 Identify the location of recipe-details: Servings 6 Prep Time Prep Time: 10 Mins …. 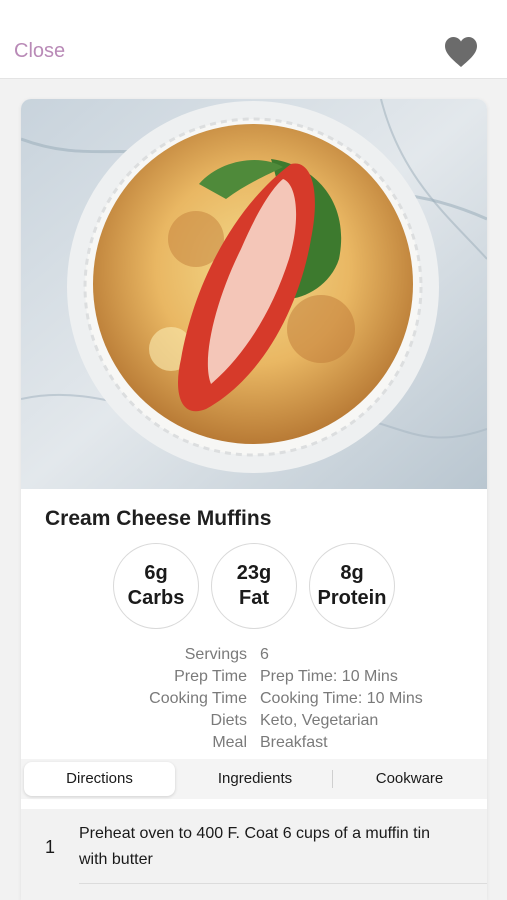
(254, 699).